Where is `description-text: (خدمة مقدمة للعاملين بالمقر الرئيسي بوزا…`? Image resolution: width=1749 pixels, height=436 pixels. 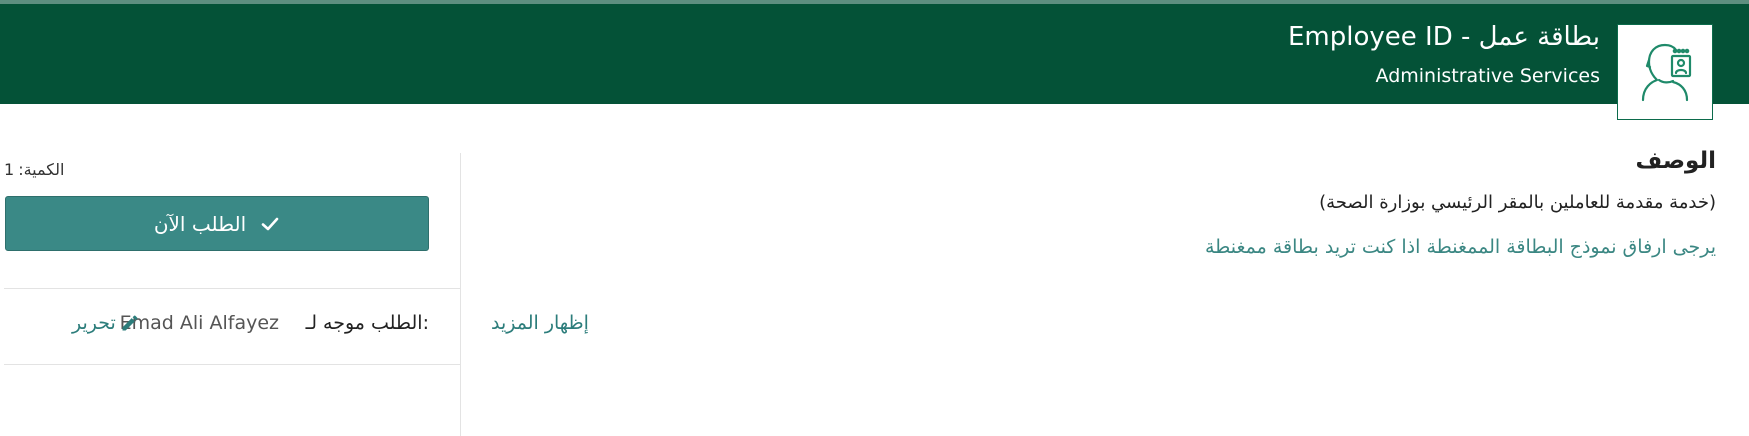 description-text: (خدمة مقدمة للعاملين بالمقر الرئيسي بوزا… is located at coordinates (1517, 202).